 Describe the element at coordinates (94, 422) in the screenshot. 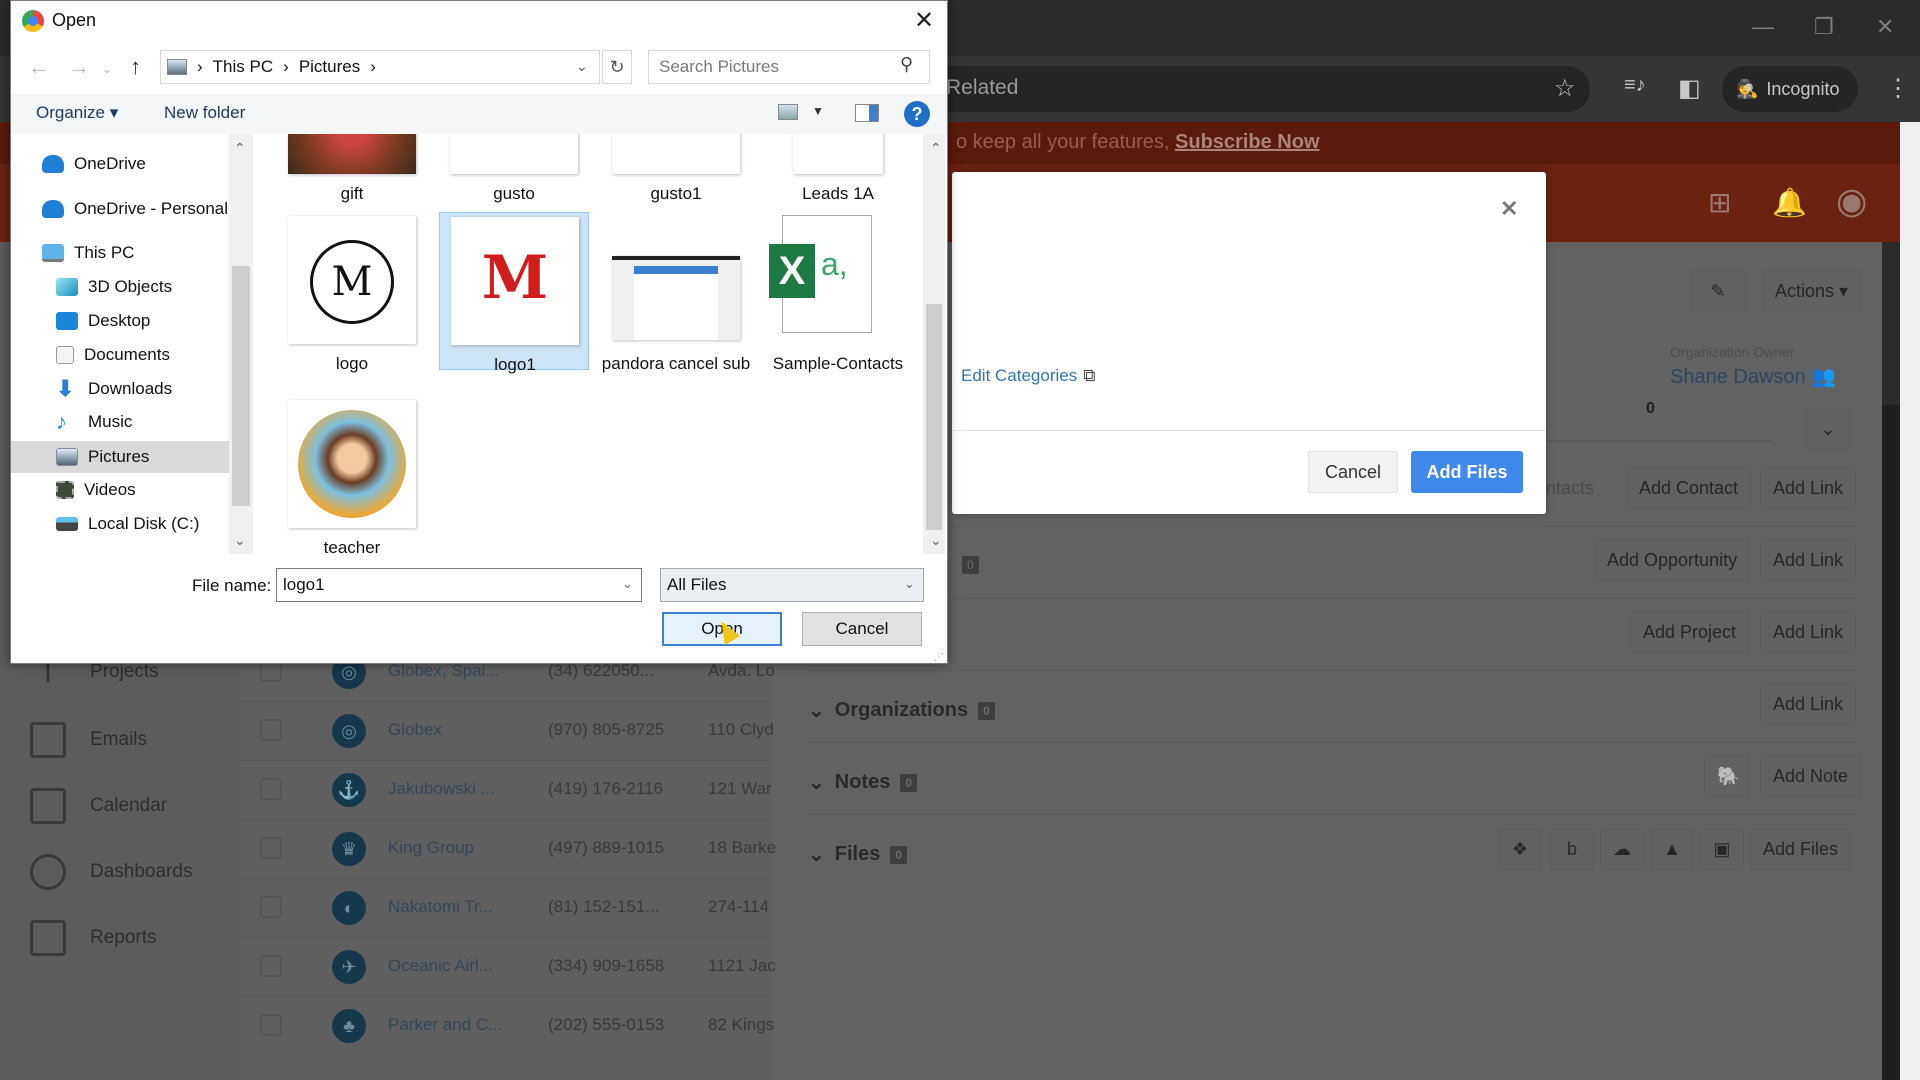

I see `nav-item-music: ♪ Music` at that location.